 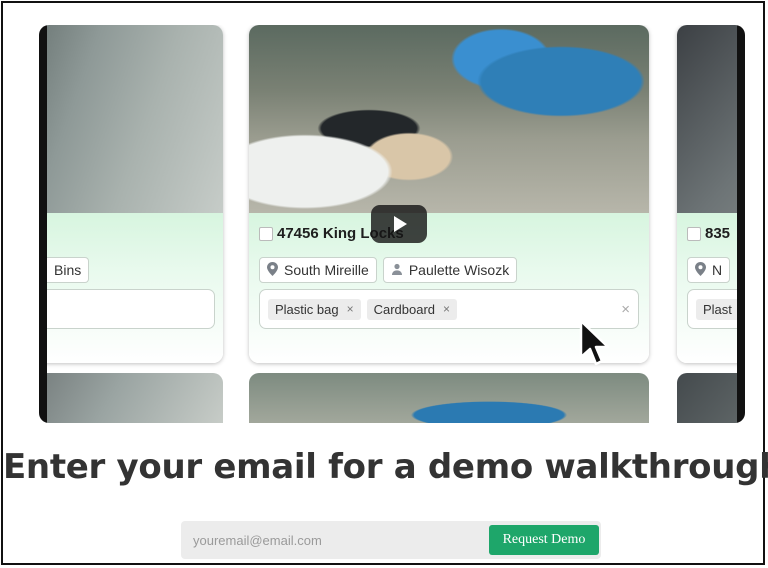 I want to click on request-demo-button: Request Demo, so click(x=544, y=540).